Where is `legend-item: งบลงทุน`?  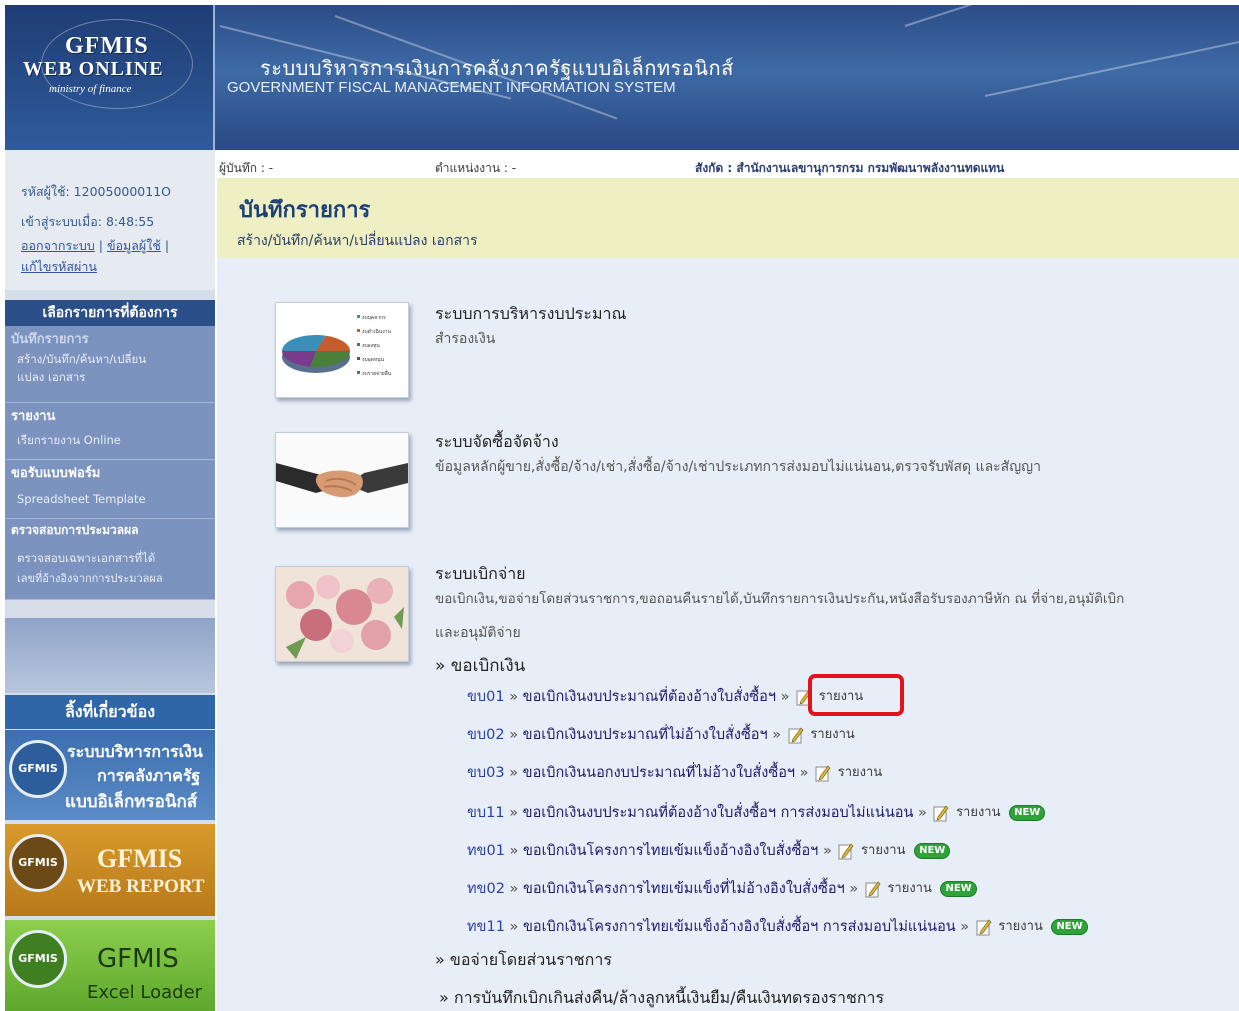 legend-item: งบลงทุน is located at coordinates (371, 346).